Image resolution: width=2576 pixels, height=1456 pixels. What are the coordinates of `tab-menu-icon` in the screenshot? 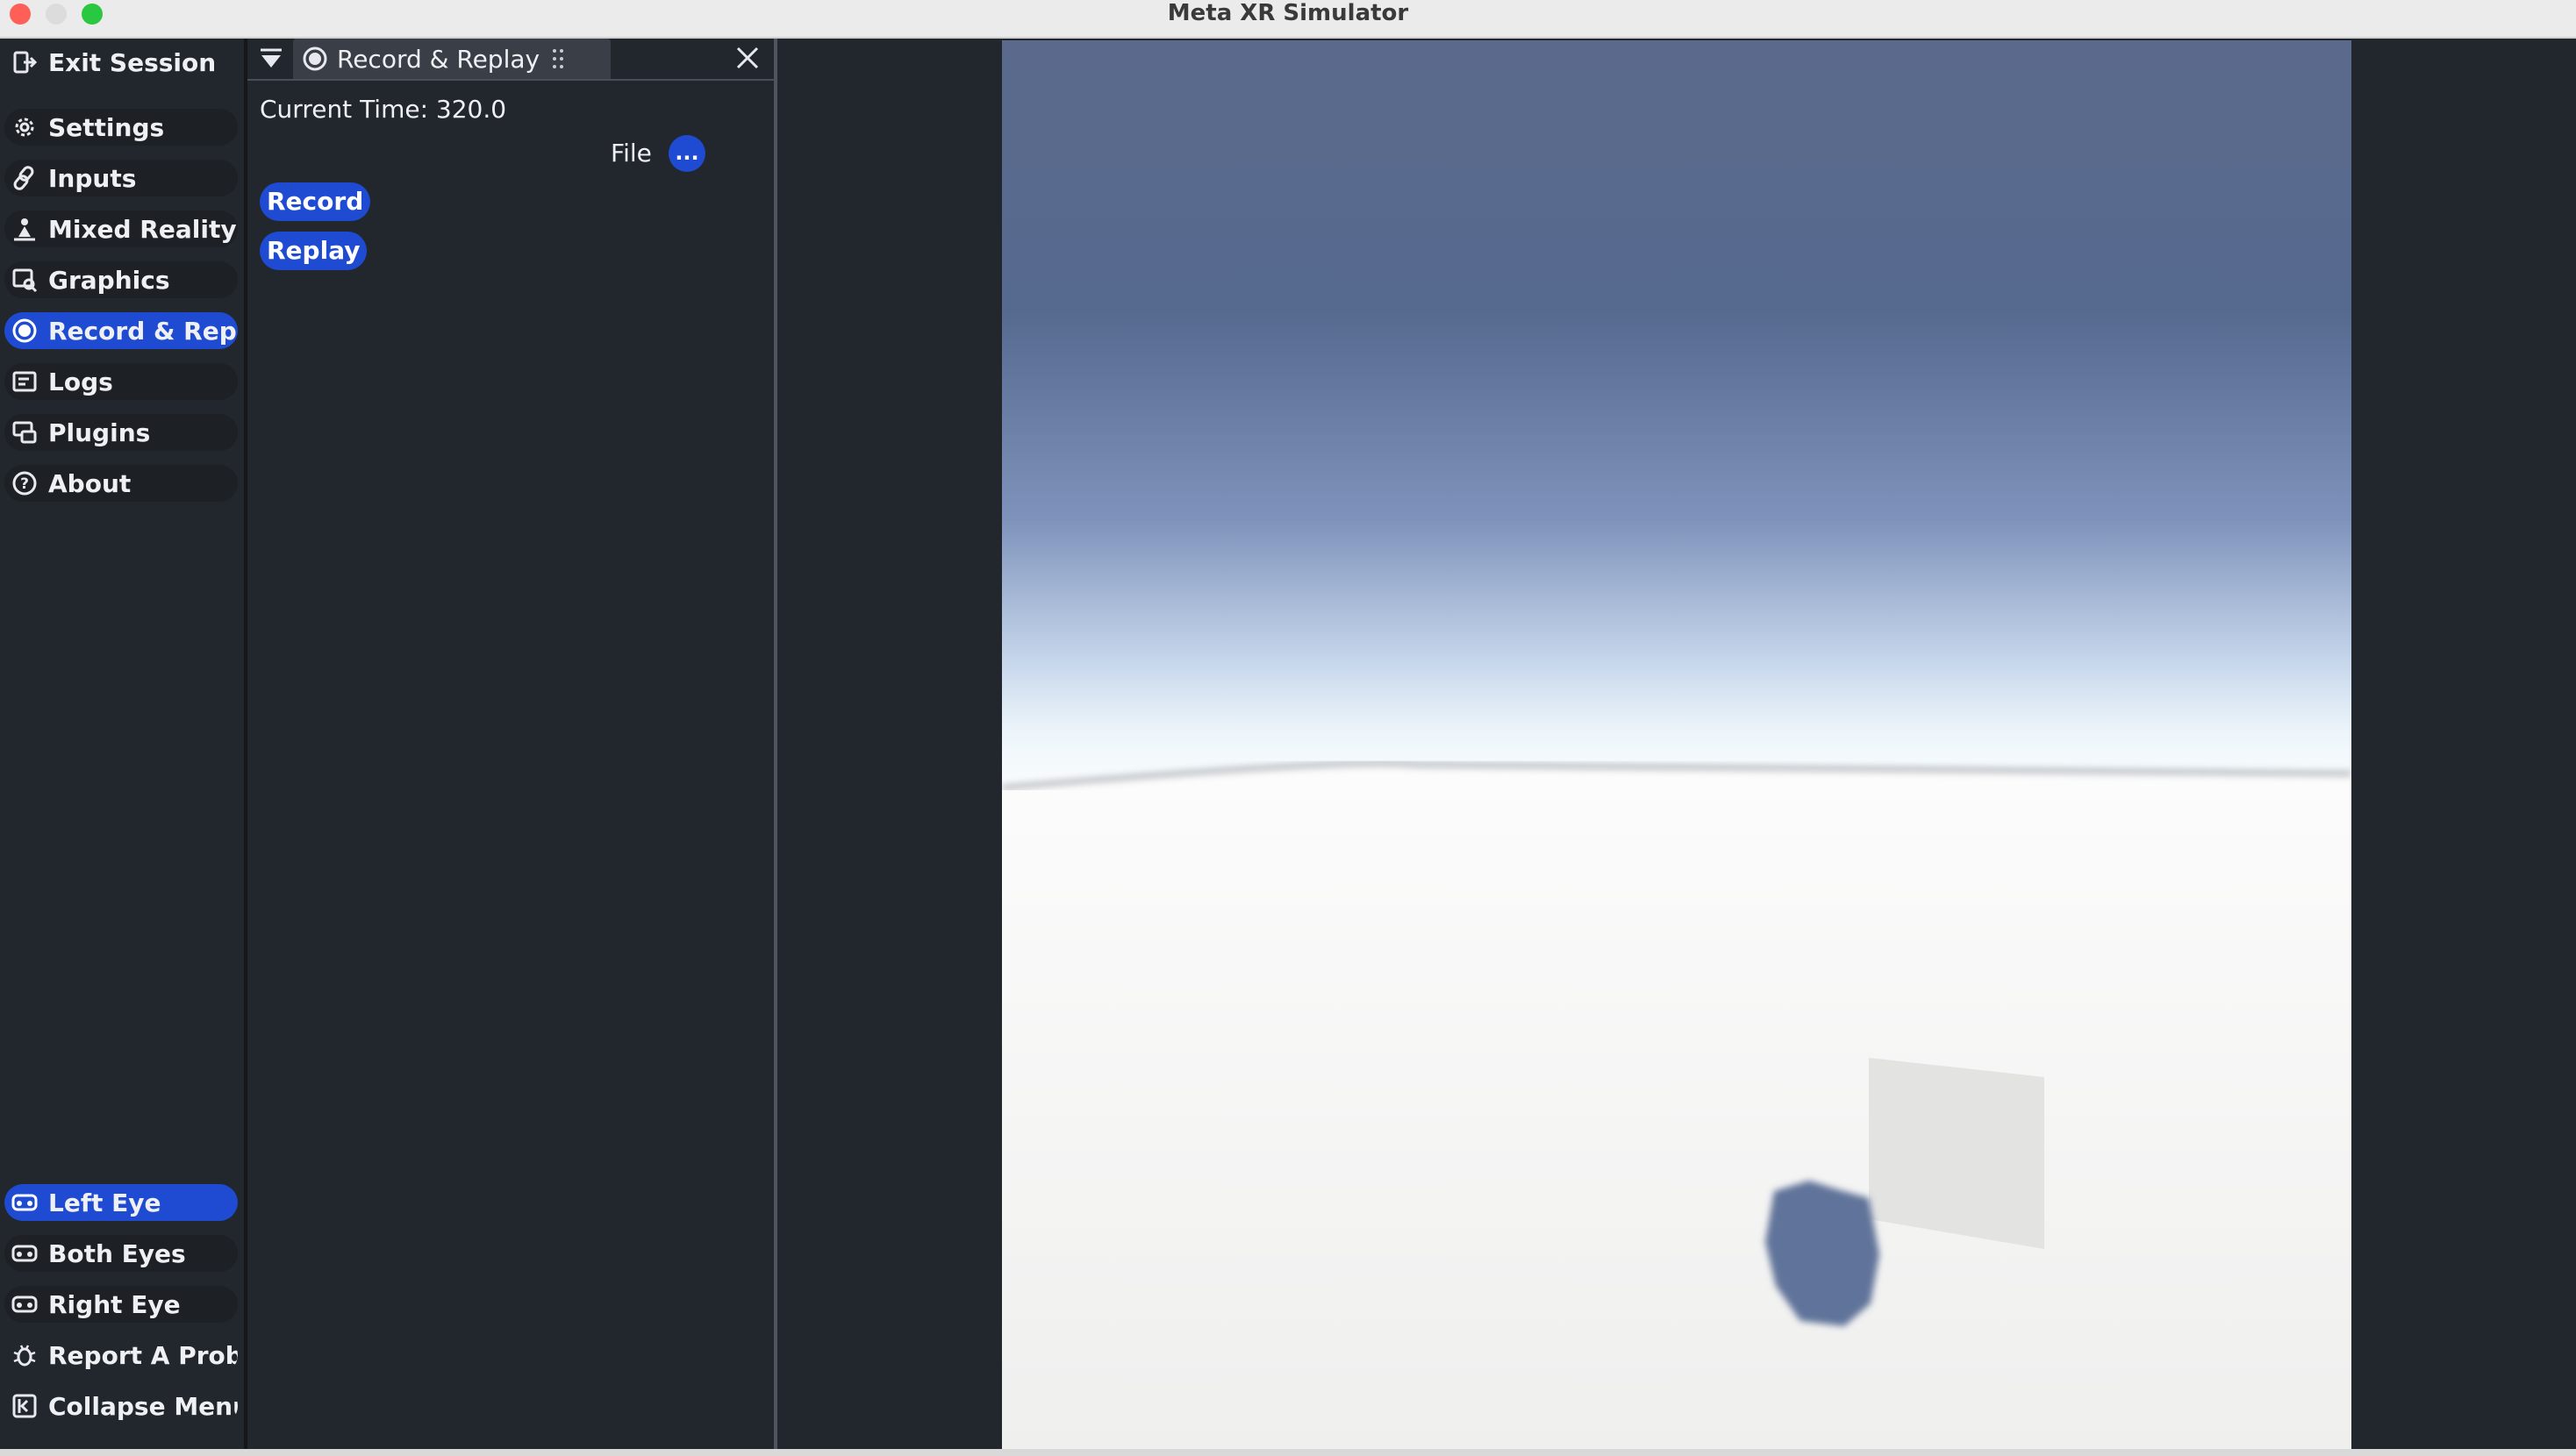 It's located at (271, 58).